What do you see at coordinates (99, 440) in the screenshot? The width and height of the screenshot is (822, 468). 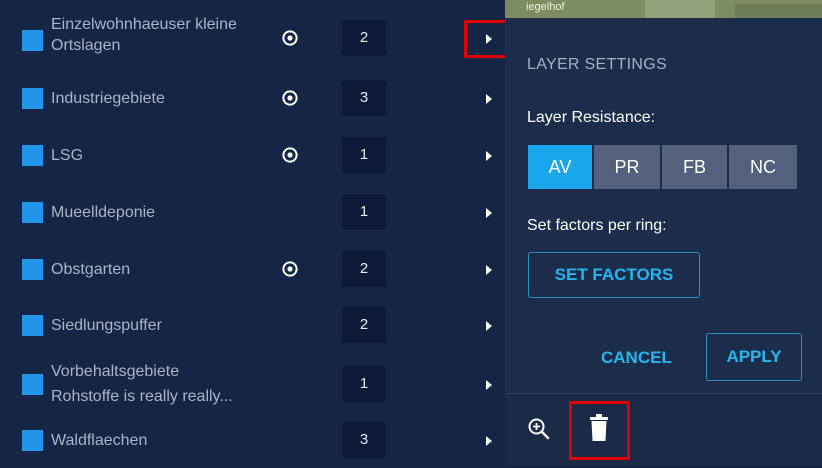 I see `layer-name: Waldflaechen` at bounding box center [99, 440].